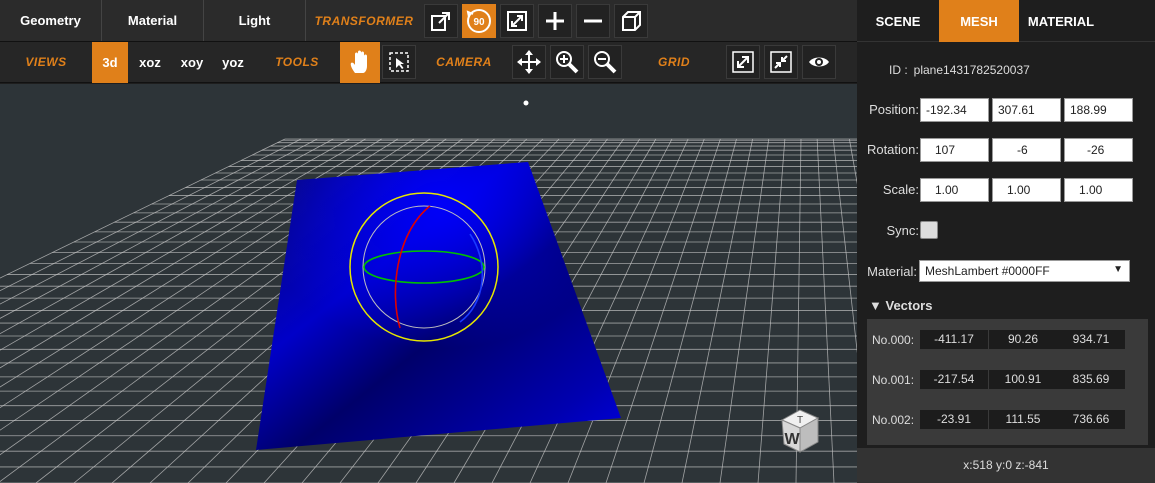 Image resolution: width=1155 pixels, height=483 pixels. I want to click on remove-button, so click(593, 21).